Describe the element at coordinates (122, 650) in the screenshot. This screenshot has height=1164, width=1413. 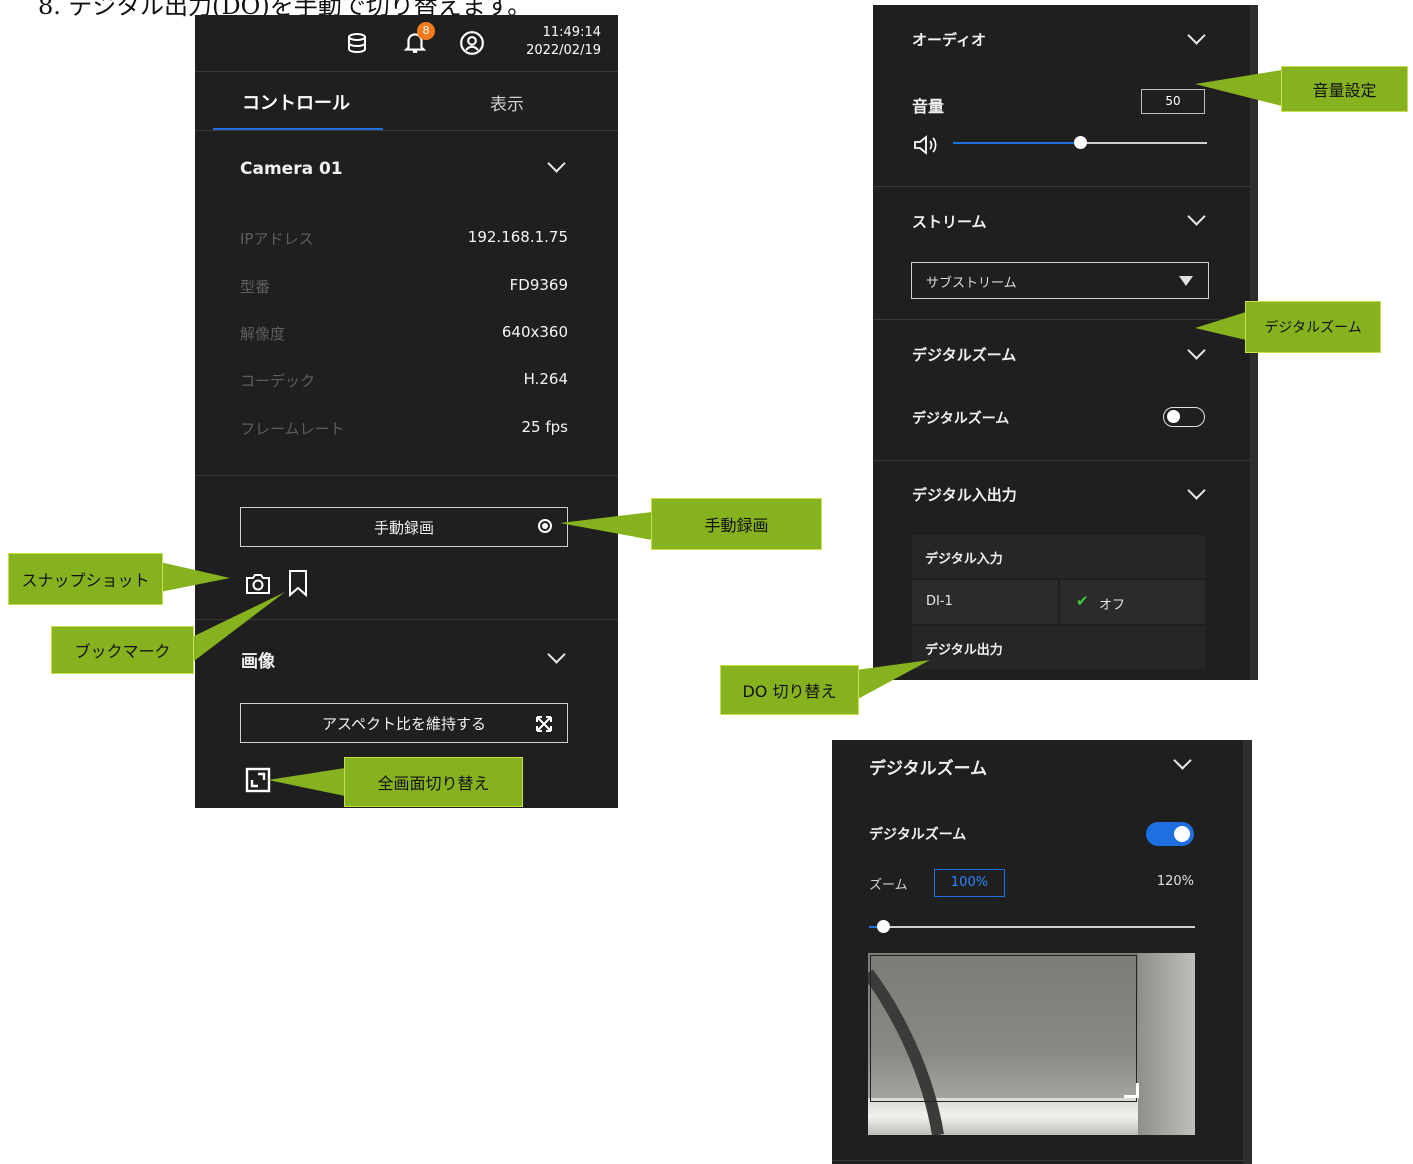
I see `callout-bookmark: ブックマーク` at that location.